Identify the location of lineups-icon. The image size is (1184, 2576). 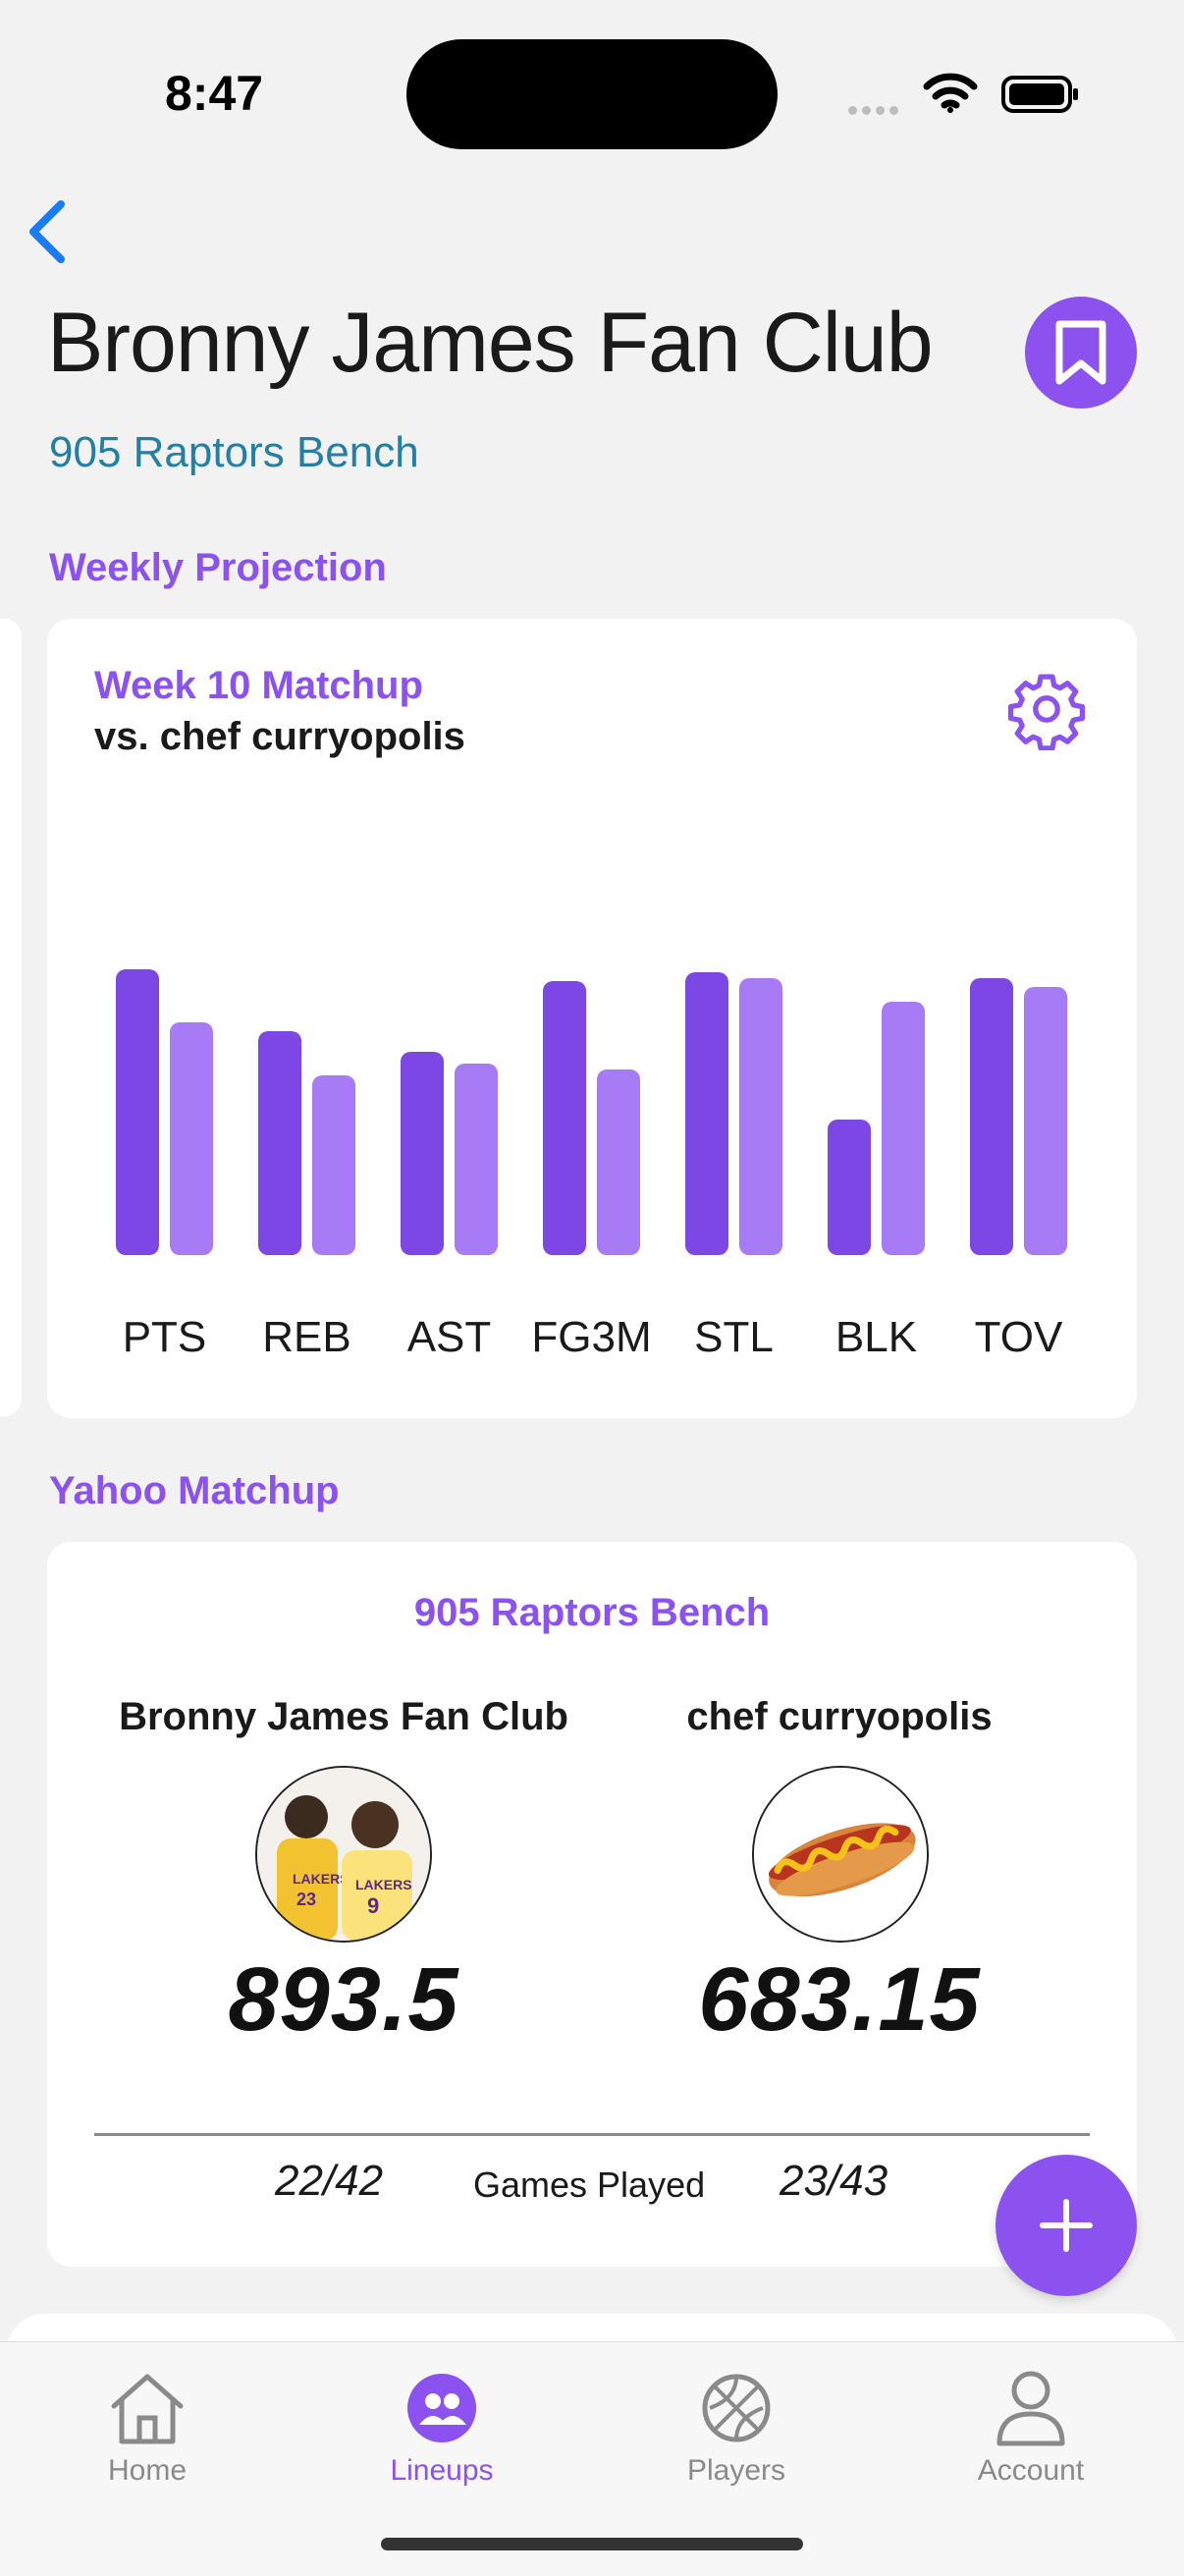
(442, 2408).